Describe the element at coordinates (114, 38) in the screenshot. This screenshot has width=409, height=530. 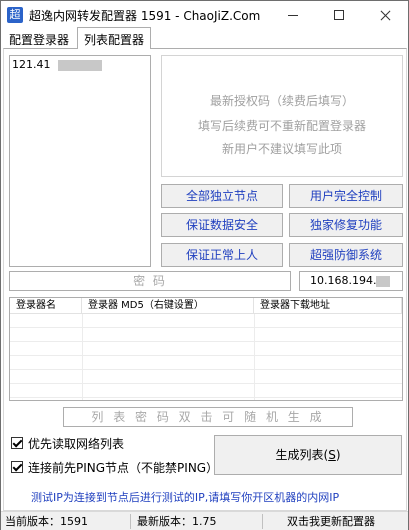
I see `tab-list-config: 列表配置器` at that location.